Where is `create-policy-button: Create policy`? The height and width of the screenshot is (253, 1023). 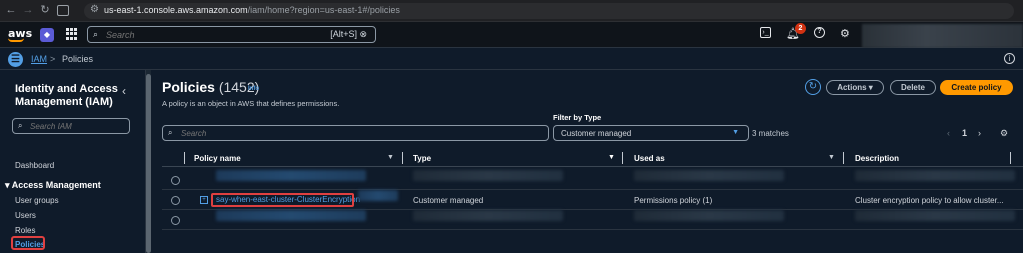
create-policy-button: Create policy is located at coordinates (976, 87).